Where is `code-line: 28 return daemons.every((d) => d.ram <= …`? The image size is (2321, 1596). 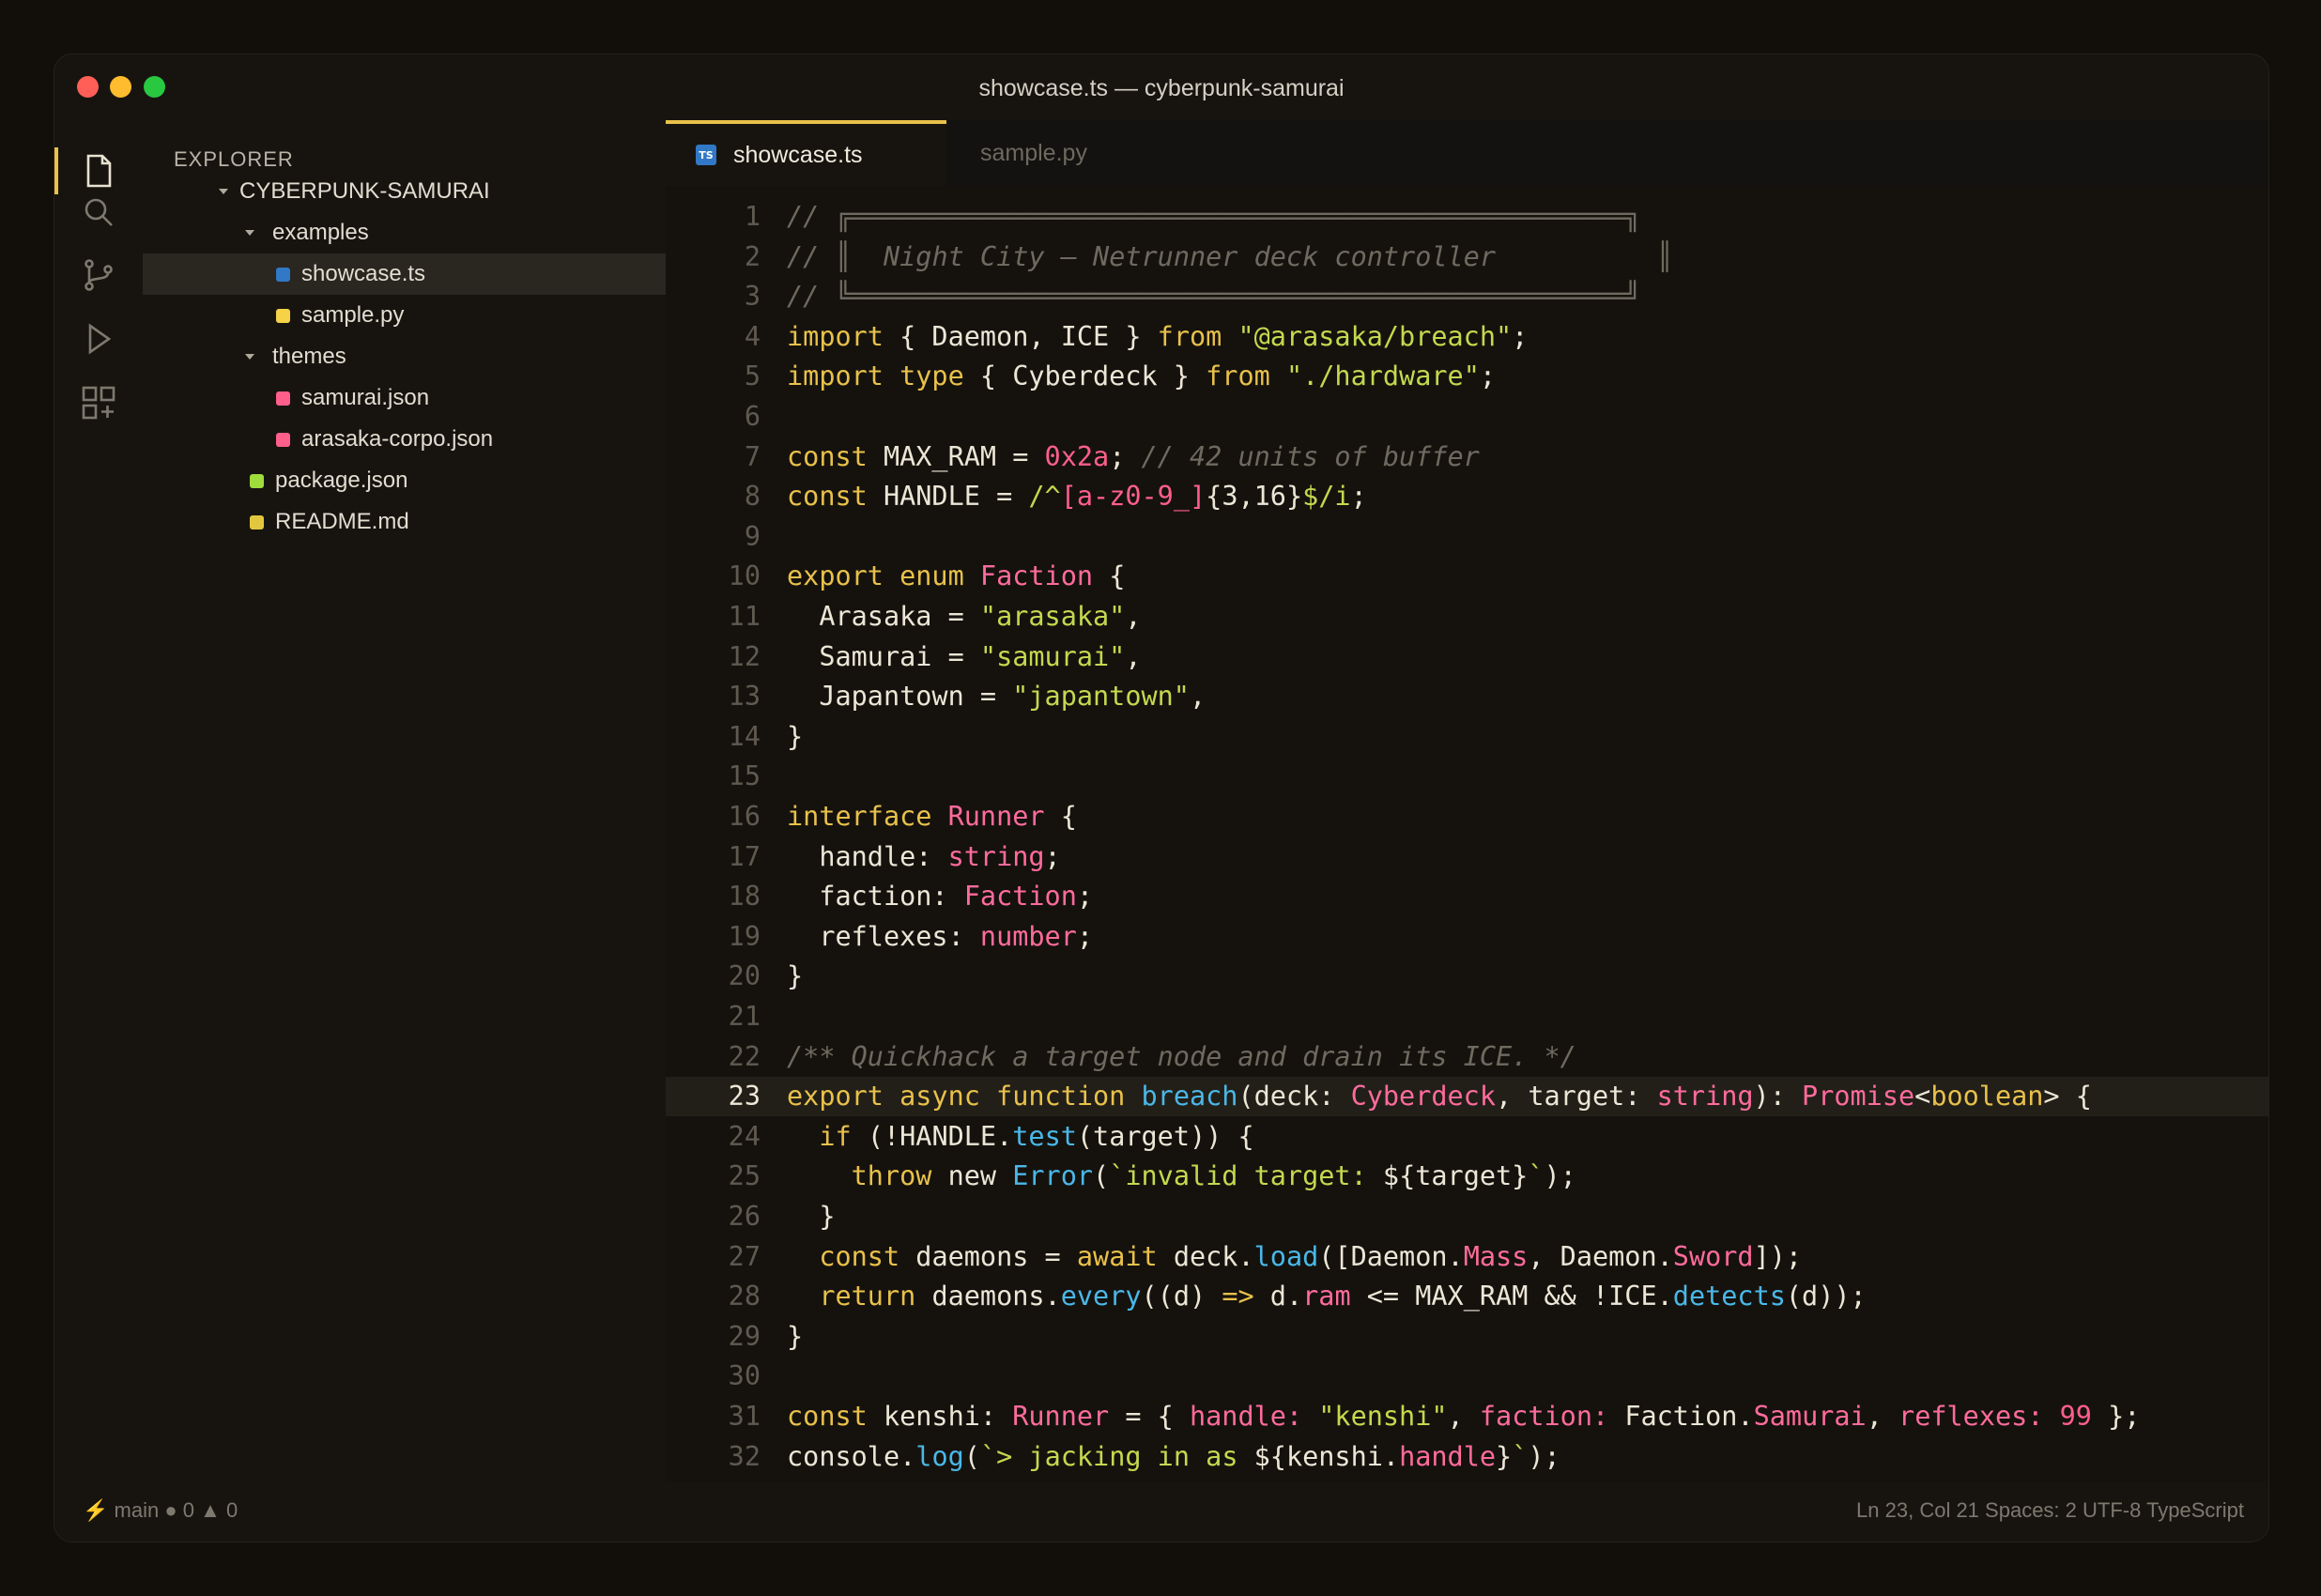
code-line: 28 return daemons.every((d) => d.ram <= … is located at coordinates (1467, 1297).